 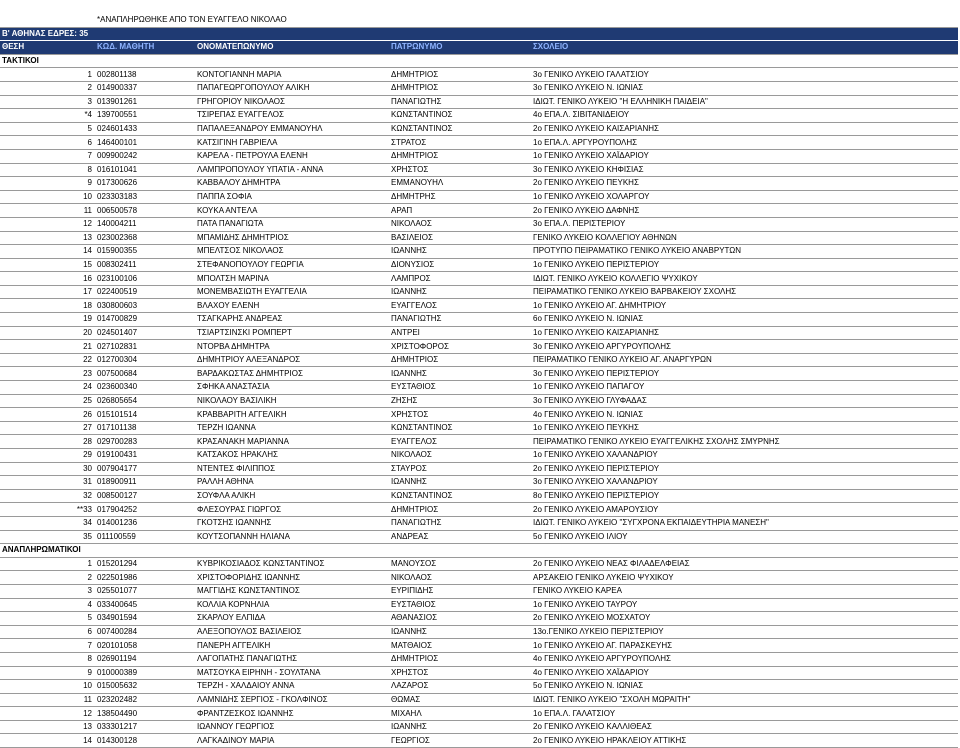 I want to click on cell-school: 2ο ΓΕΝΙΚΟ ΛΥΚΕΙΟ ΑΜΑΡΟΥΣΙΟΥ, so click(x=745, y=509).